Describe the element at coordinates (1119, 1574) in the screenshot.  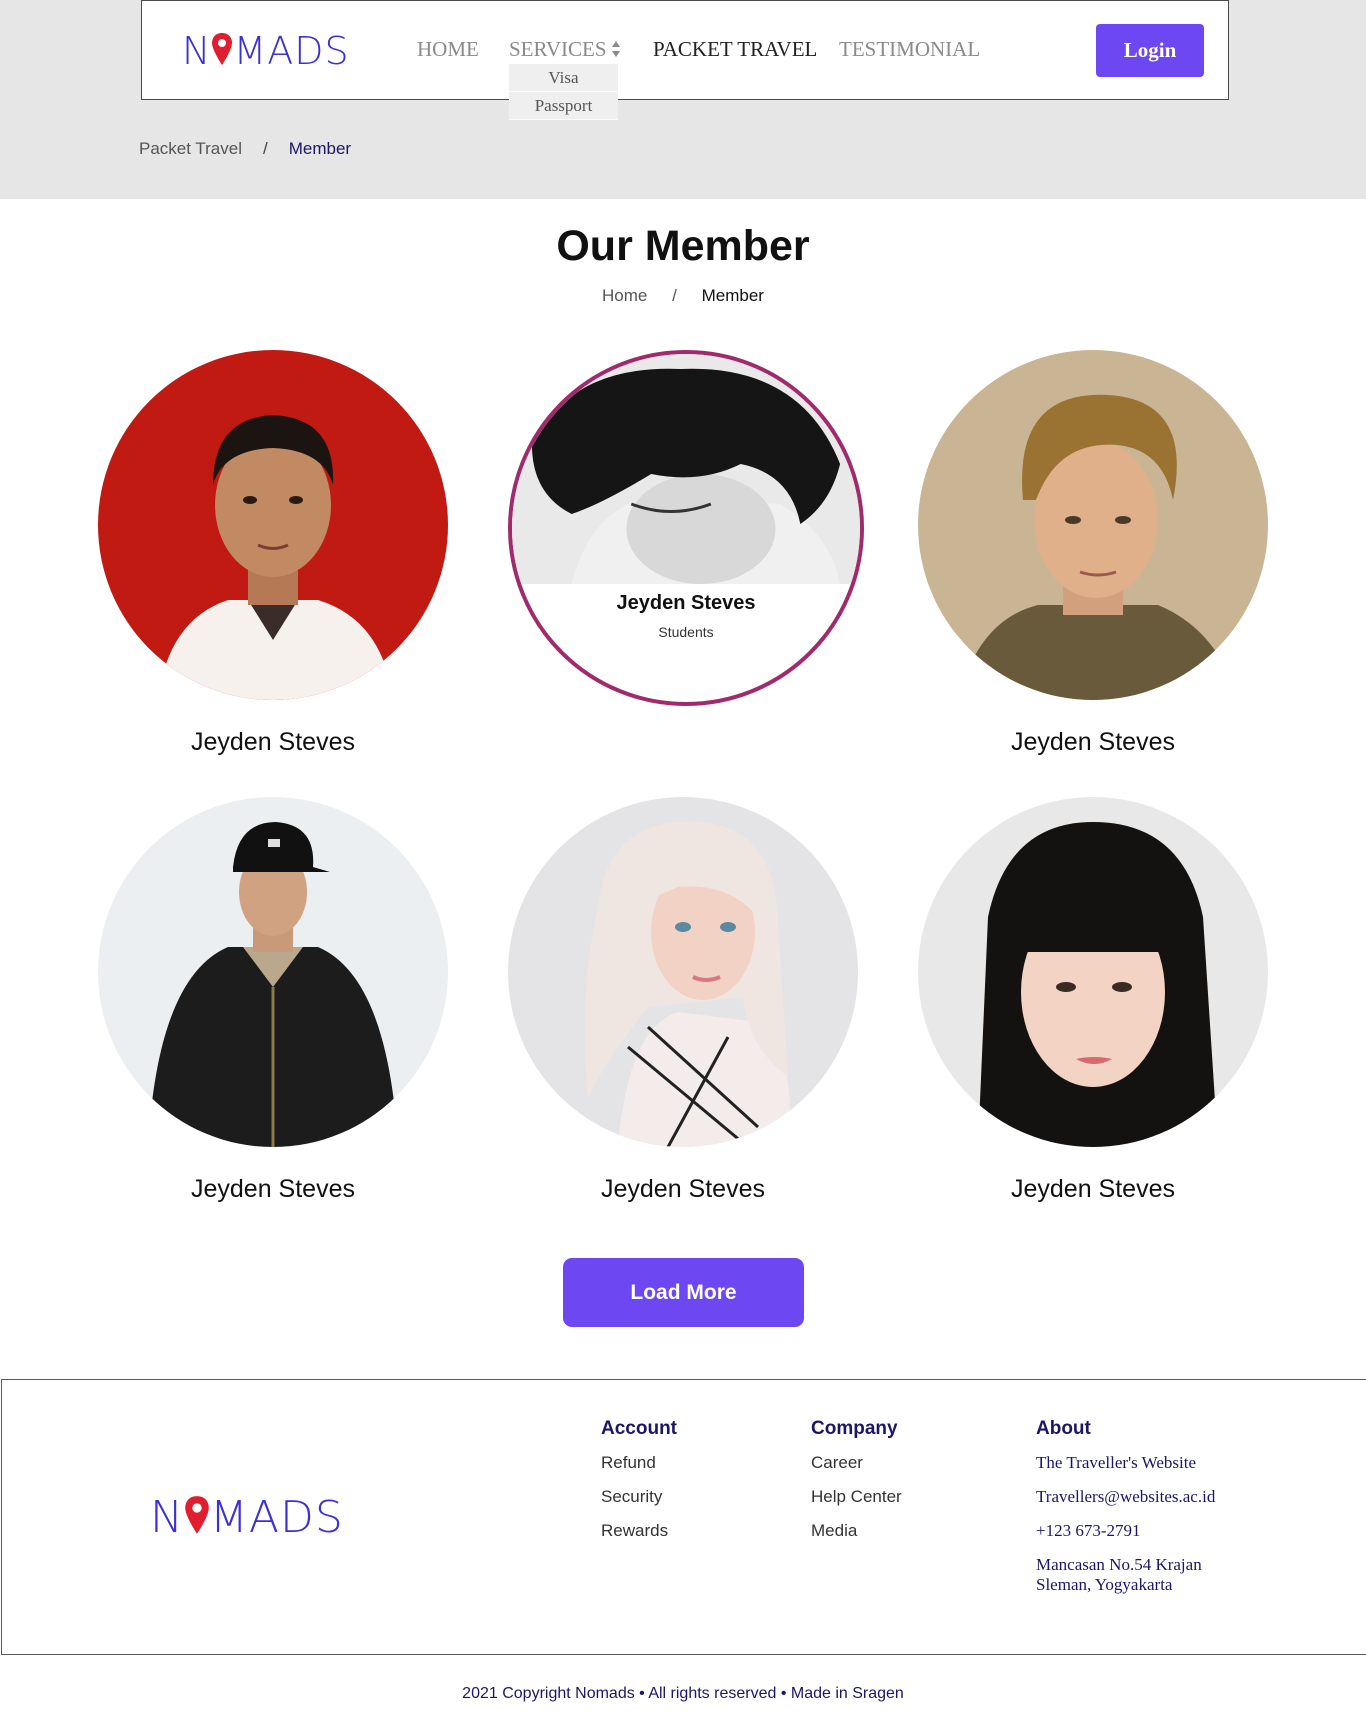
I see `footer-address: Mancasan No.54 Krajan Sleman, Yogyakarta` at that location.